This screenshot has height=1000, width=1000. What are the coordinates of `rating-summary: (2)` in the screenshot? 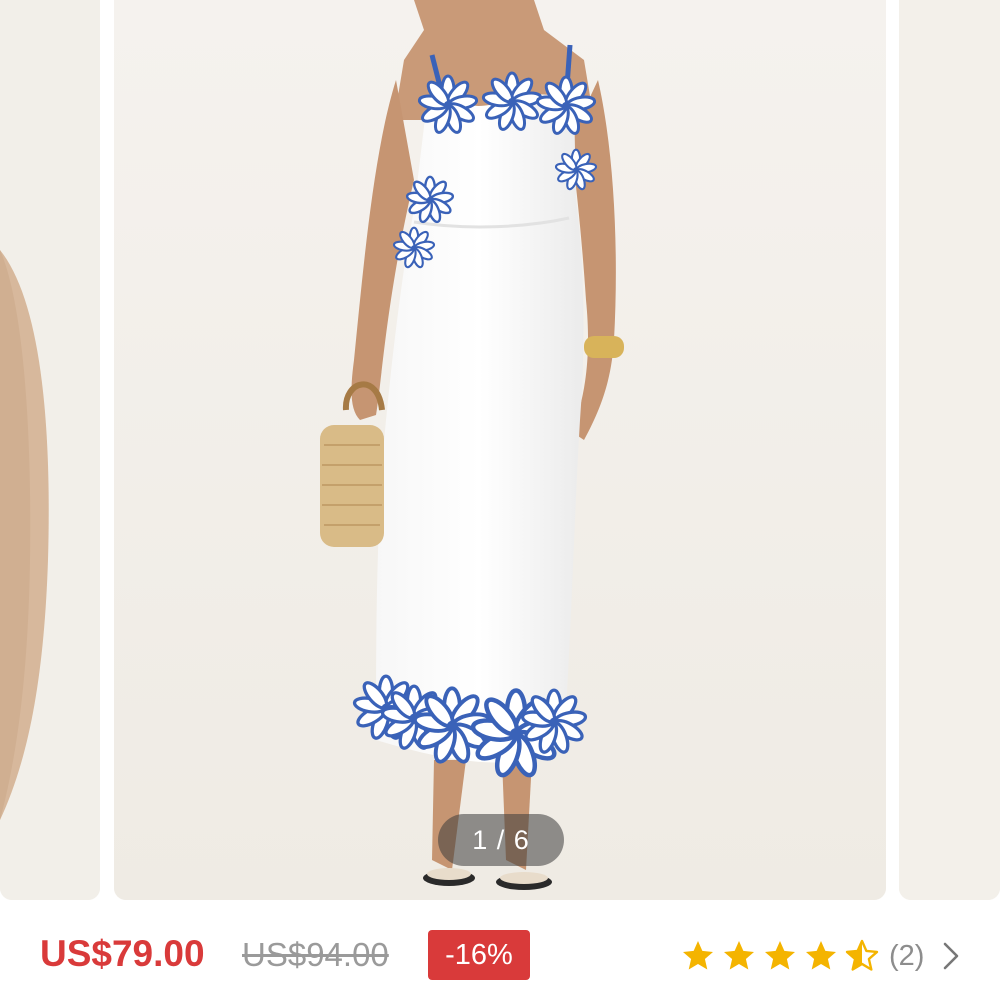 It's located at (820, 956).